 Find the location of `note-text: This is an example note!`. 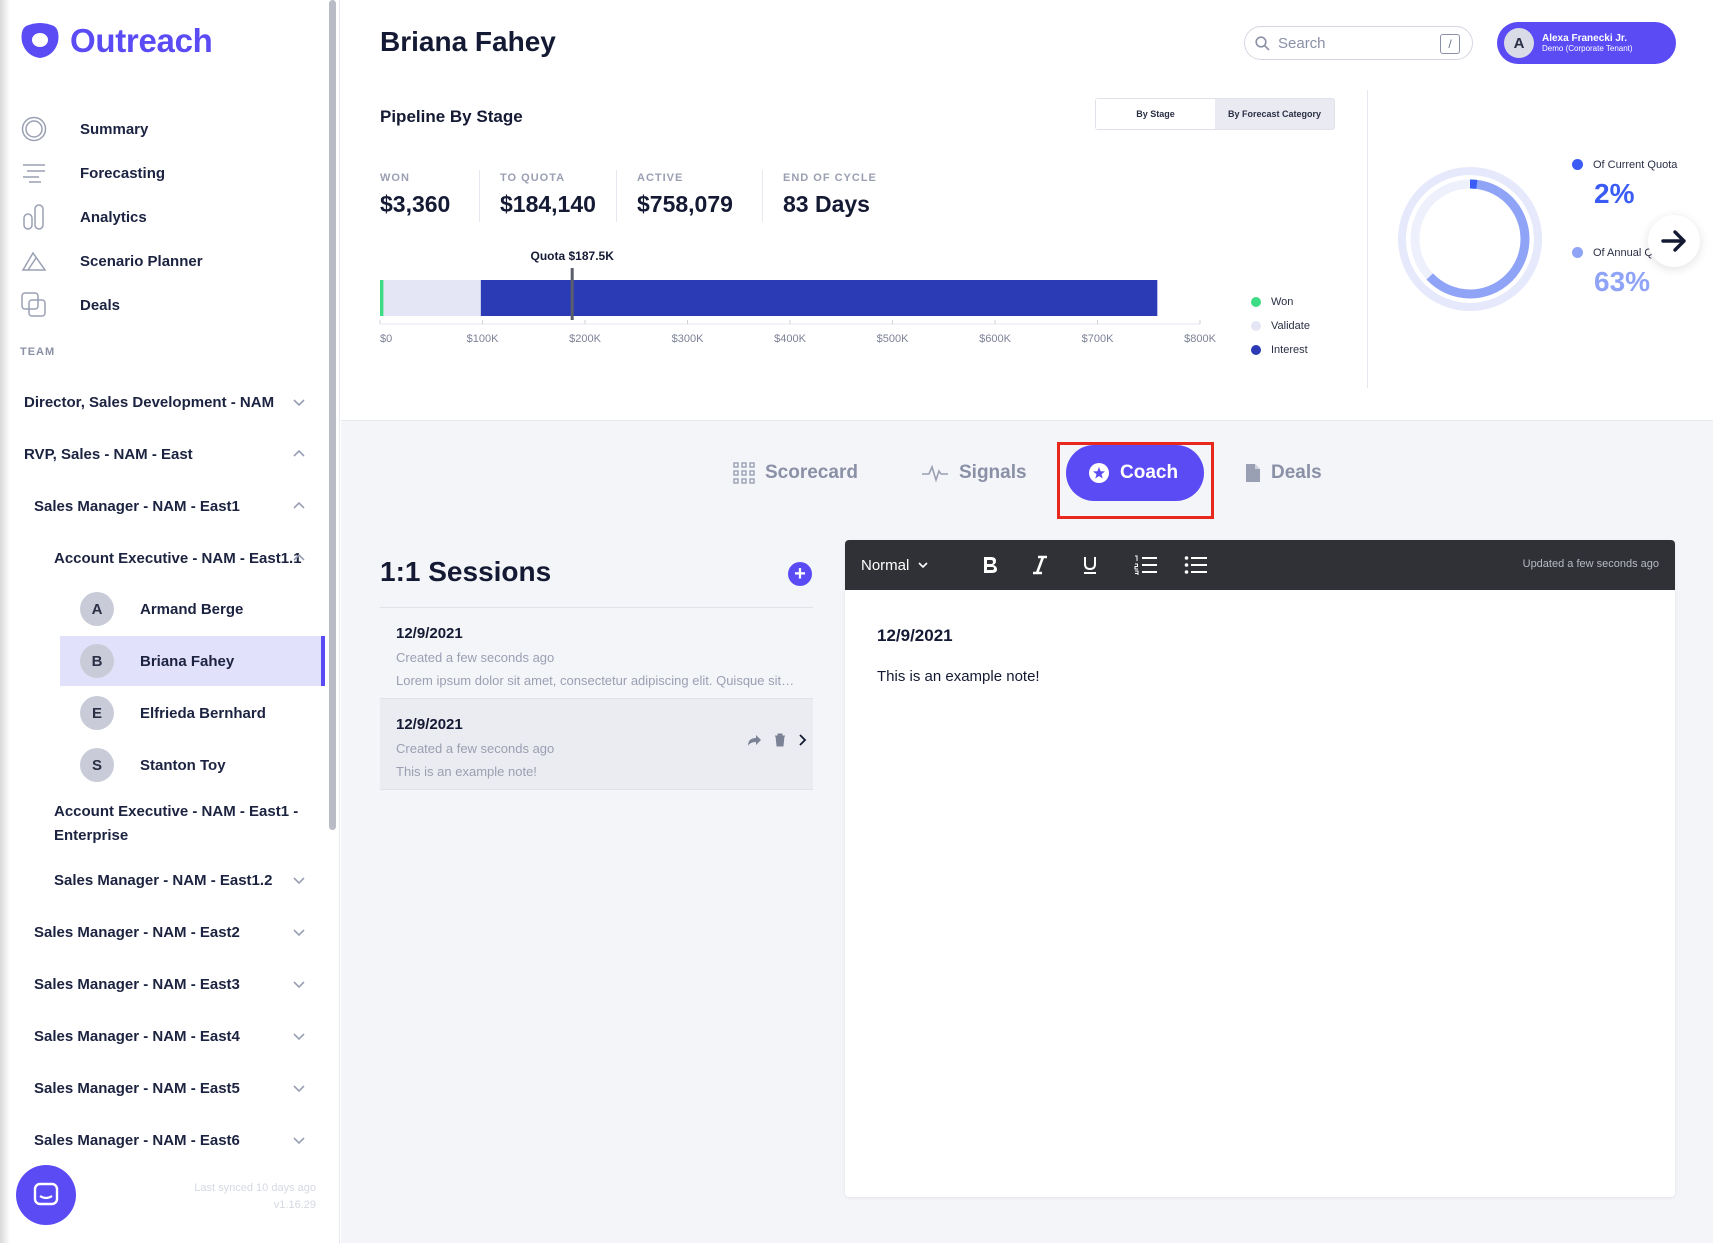

note-text: This is an example note! is located at coordinates (958, 676).